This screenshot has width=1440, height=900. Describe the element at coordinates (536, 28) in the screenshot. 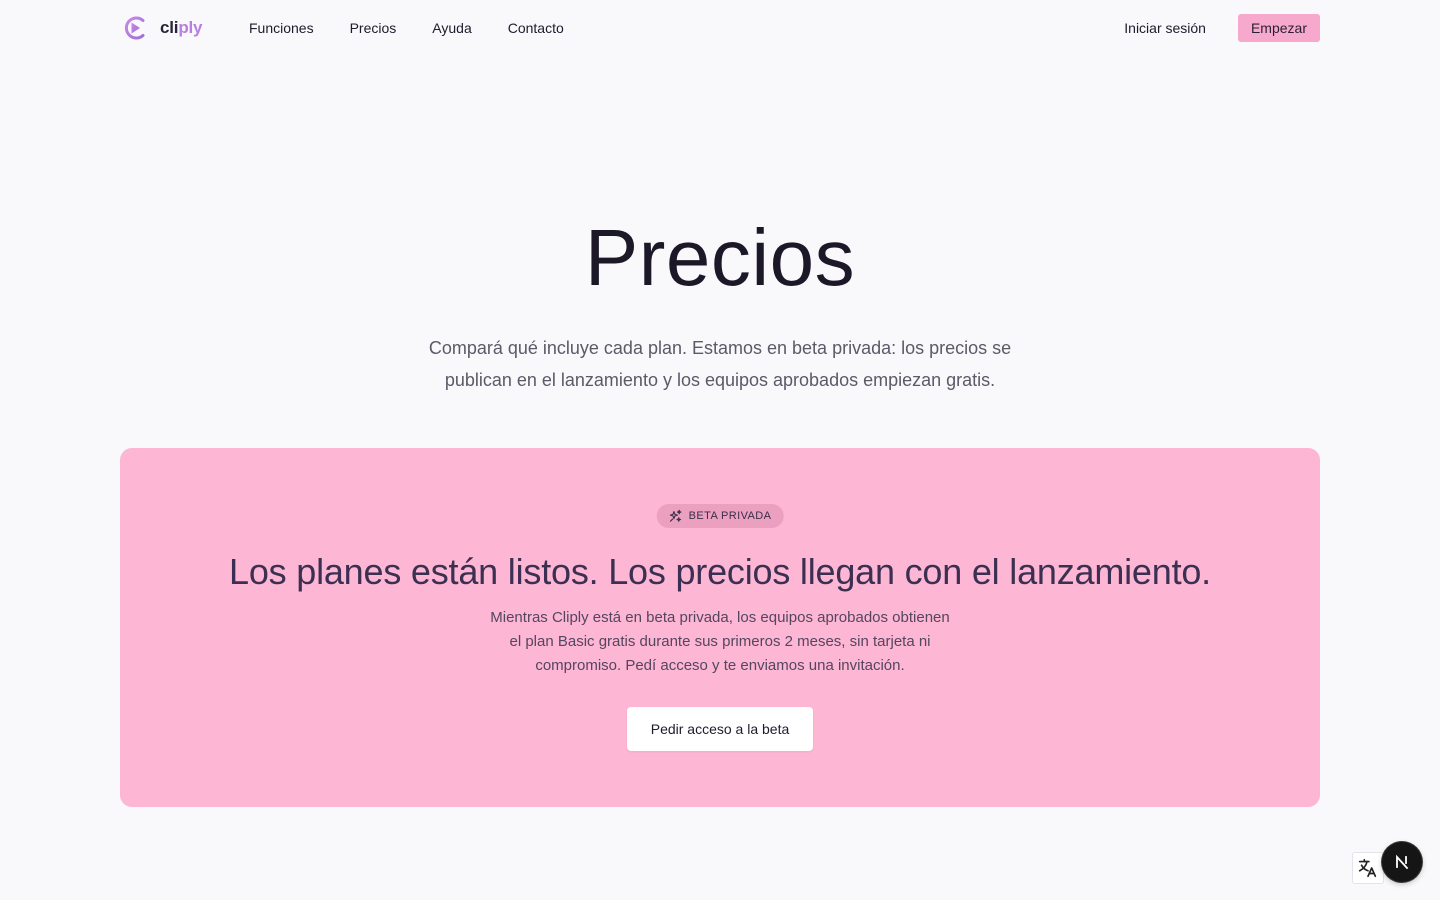

I see `nav-item-contacto: Contacto` at that location.